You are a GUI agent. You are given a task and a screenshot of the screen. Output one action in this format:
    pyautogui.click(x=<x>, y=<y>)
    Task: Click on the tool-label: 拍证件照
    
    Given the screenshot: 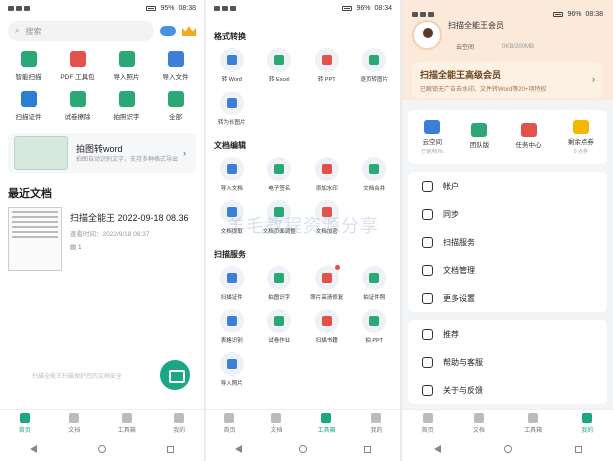 What is the action you would take?
    pyautogui.click(x=374, y=298)
    